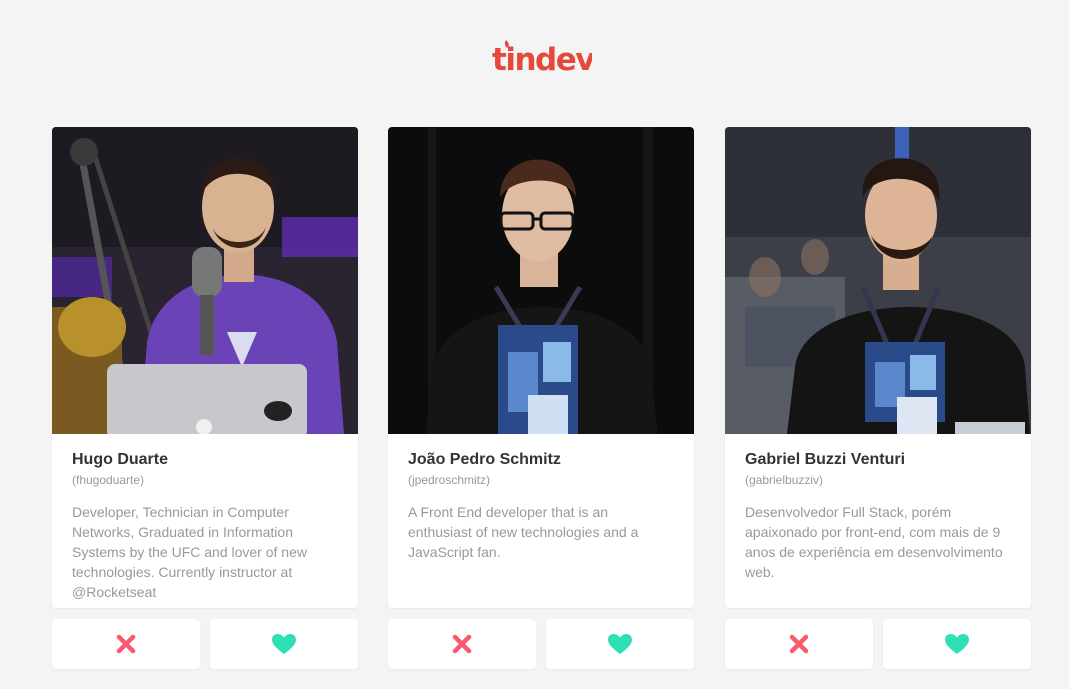 The image size is (1069, 689). Describe the element at coordinates (484, 459) in the screenshot. I see `developer-name: João Pedro Schmitz` at that location.